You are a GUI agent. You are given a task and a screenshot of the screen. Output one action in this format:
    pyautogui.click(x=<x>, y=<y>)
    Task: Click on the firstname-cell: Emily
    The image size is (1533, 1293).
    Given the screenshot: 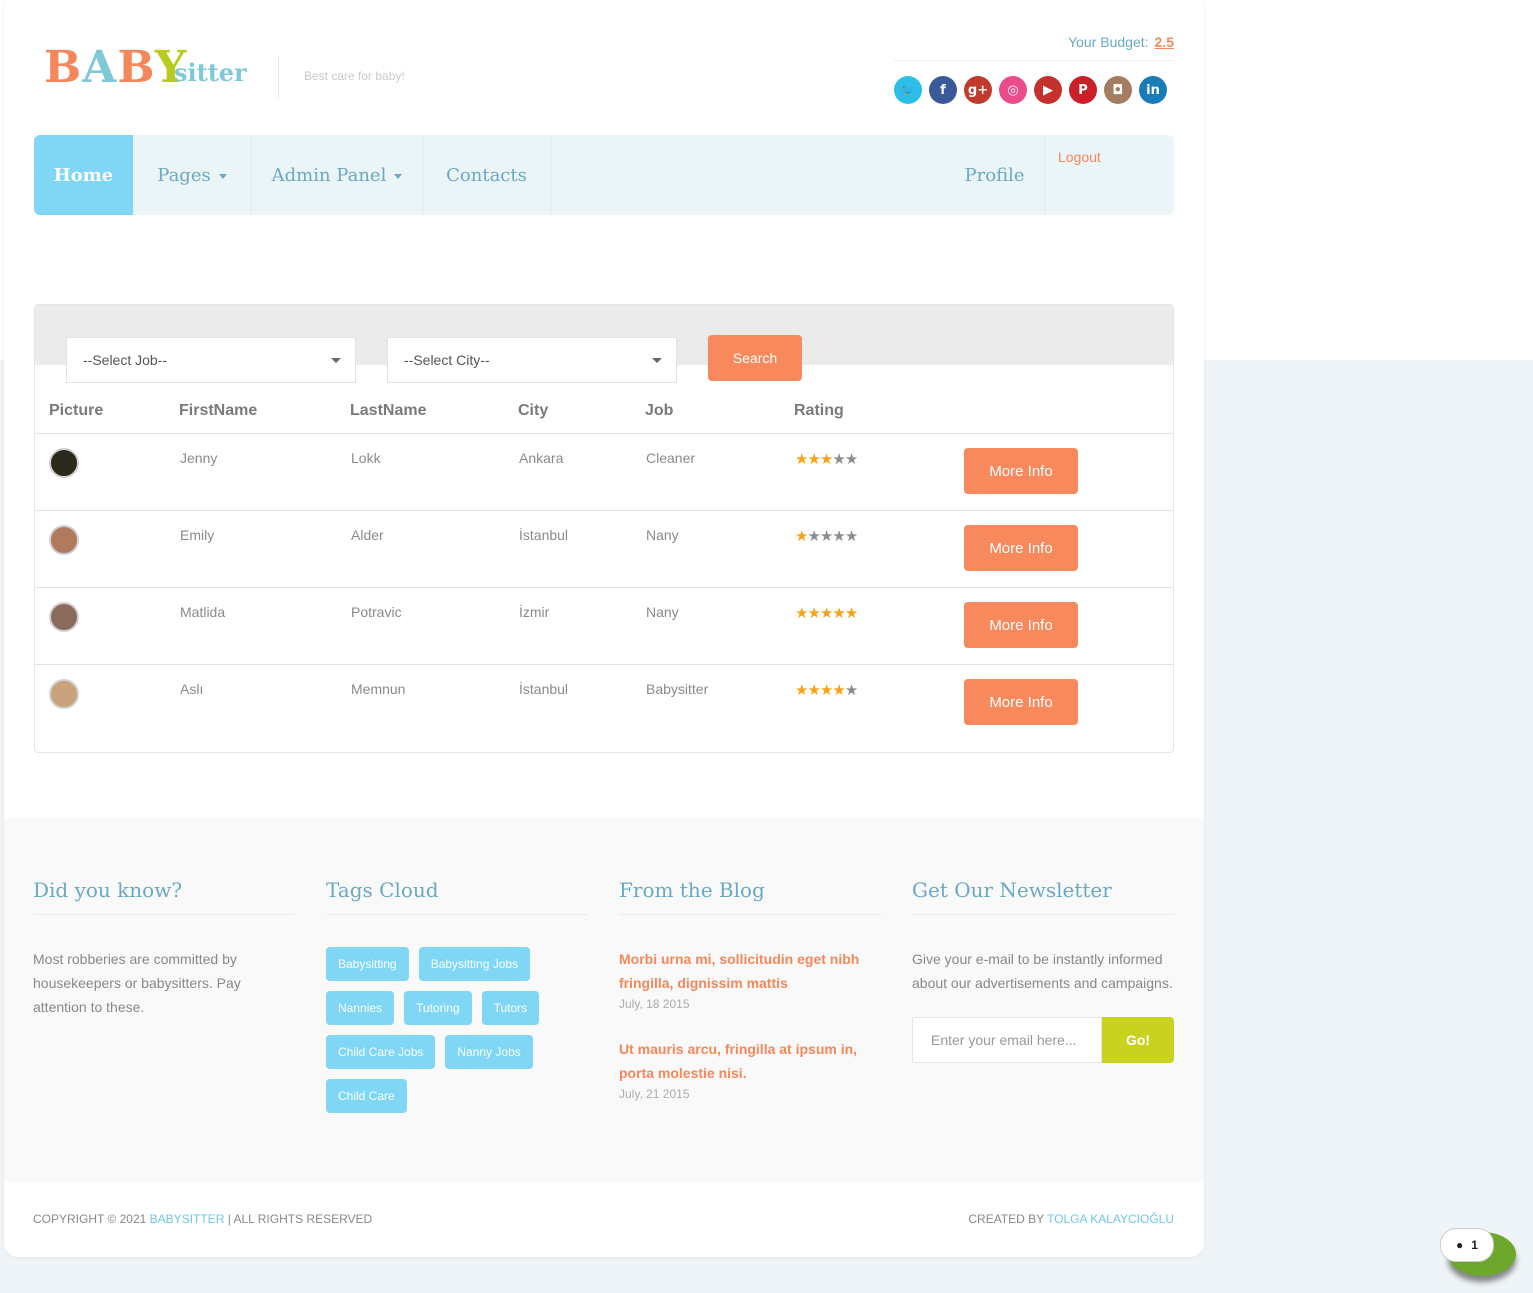 What is the action you would take?
    pyautogui.click(x=264, y=549)
    